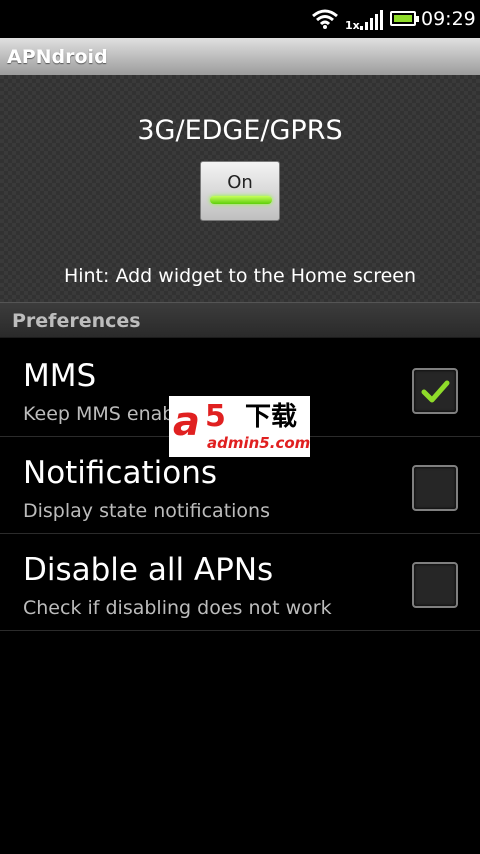 The height and width of the screenshot is (854, 480). Describe the element at coordinates (240, 182) in the screenshot. I see `toggle-label: On` at that location.